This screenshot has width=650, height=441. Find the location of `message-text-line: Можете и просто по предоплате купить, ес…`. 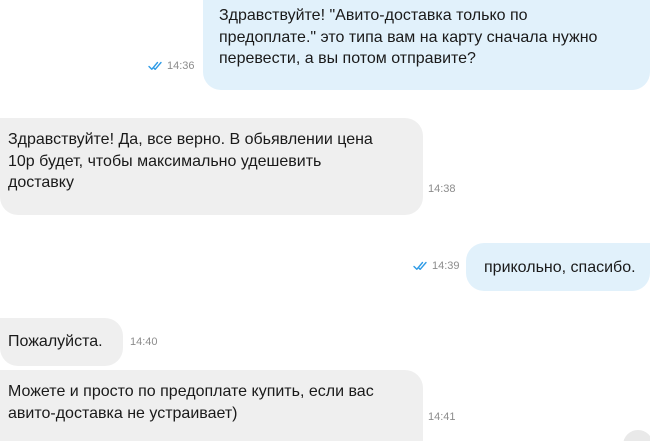

message-text-line: Можете и просто по предоплате купить, ес… is located at coordinates (191, 391).